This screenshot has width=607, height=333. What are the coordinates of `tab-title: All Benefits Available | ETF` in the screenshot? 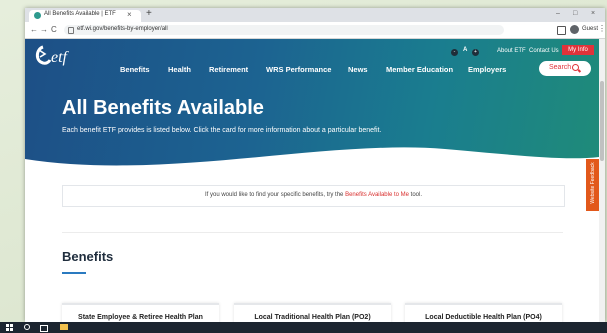 It's located at (80, 14).